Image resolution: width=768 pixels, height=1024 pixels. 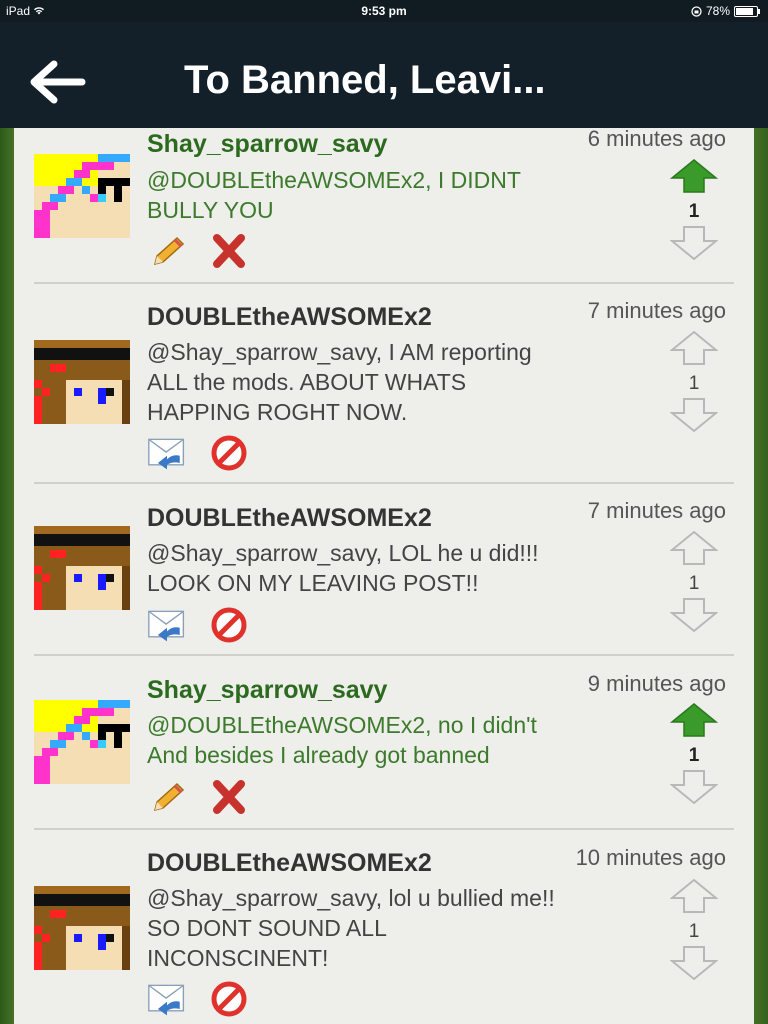 I want to click on battery-percent: 78%, so click(x=717, y=11).